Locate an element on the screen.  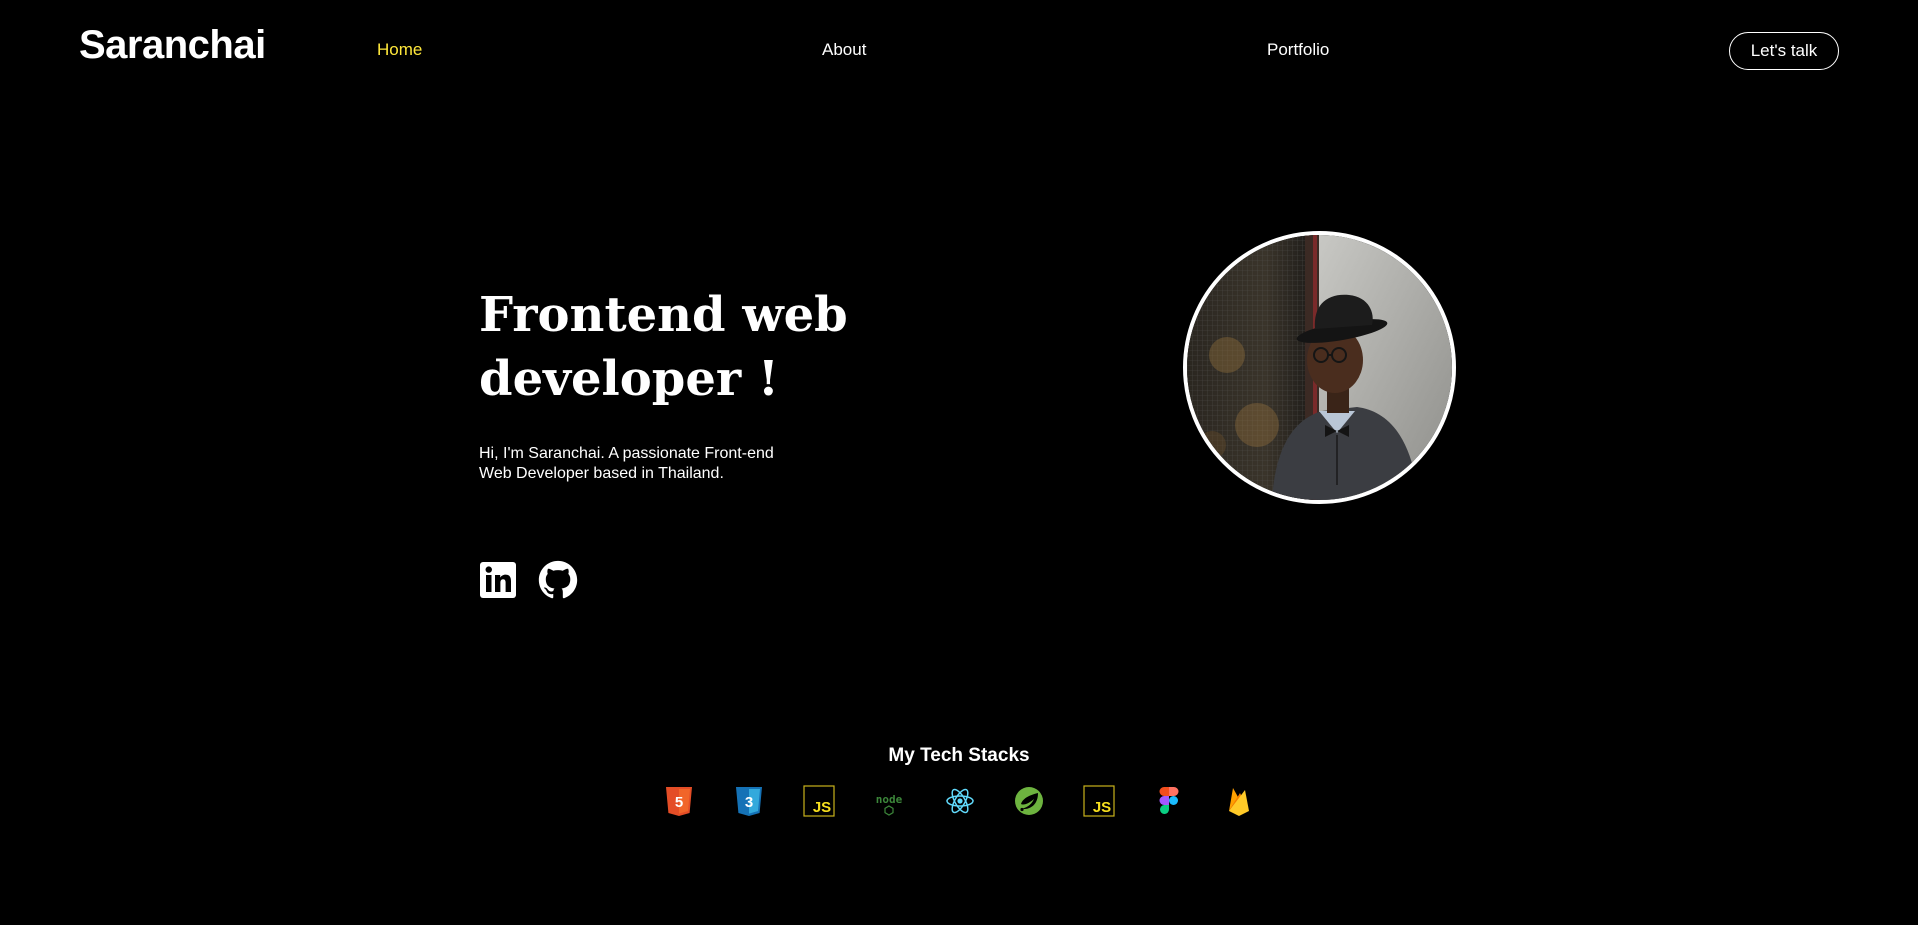
hero-title-line-1: Frontend web is located at coordinates (663, 315).